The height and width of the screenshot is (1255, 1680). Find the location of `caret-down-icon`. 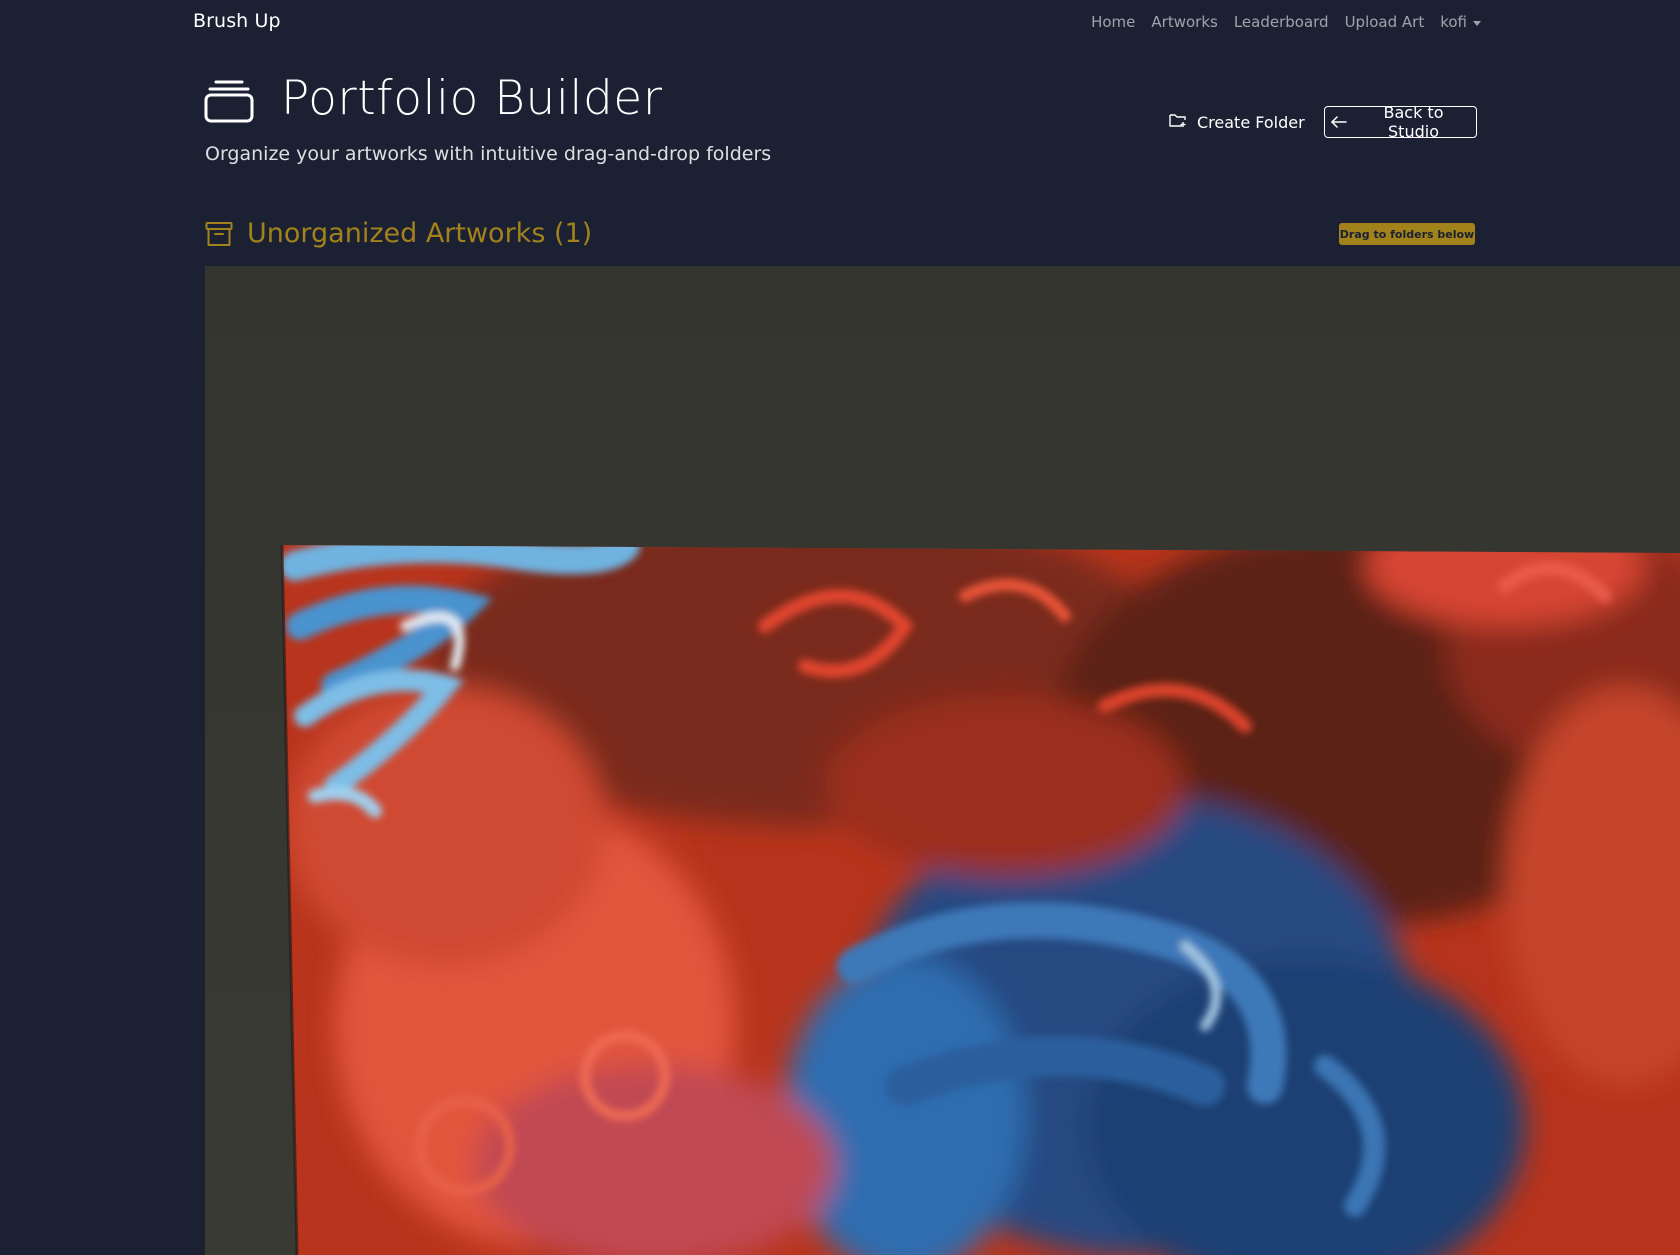

caret-down-icon is located at coordinates (1477, 23).